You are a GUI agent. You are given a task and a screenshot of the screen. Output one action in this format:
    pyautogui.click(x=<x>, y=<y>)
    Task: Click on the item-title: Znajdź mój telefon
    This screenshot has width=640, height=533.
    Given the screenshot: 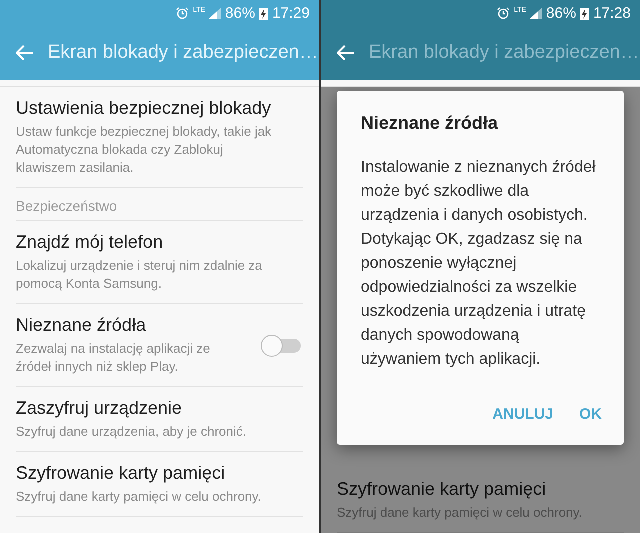 What is the action you would take?
    pyautogui.click(x=90, y=242)
    